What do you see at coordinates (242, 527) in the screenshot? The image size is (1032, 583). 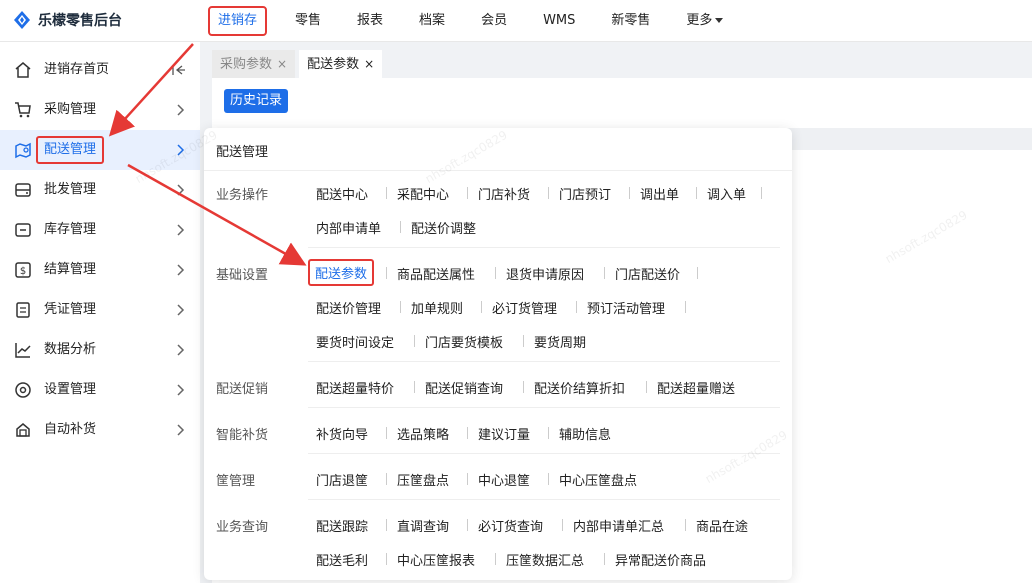 I see `section-label-query: 业务查询` at bounding box center [242, 527].